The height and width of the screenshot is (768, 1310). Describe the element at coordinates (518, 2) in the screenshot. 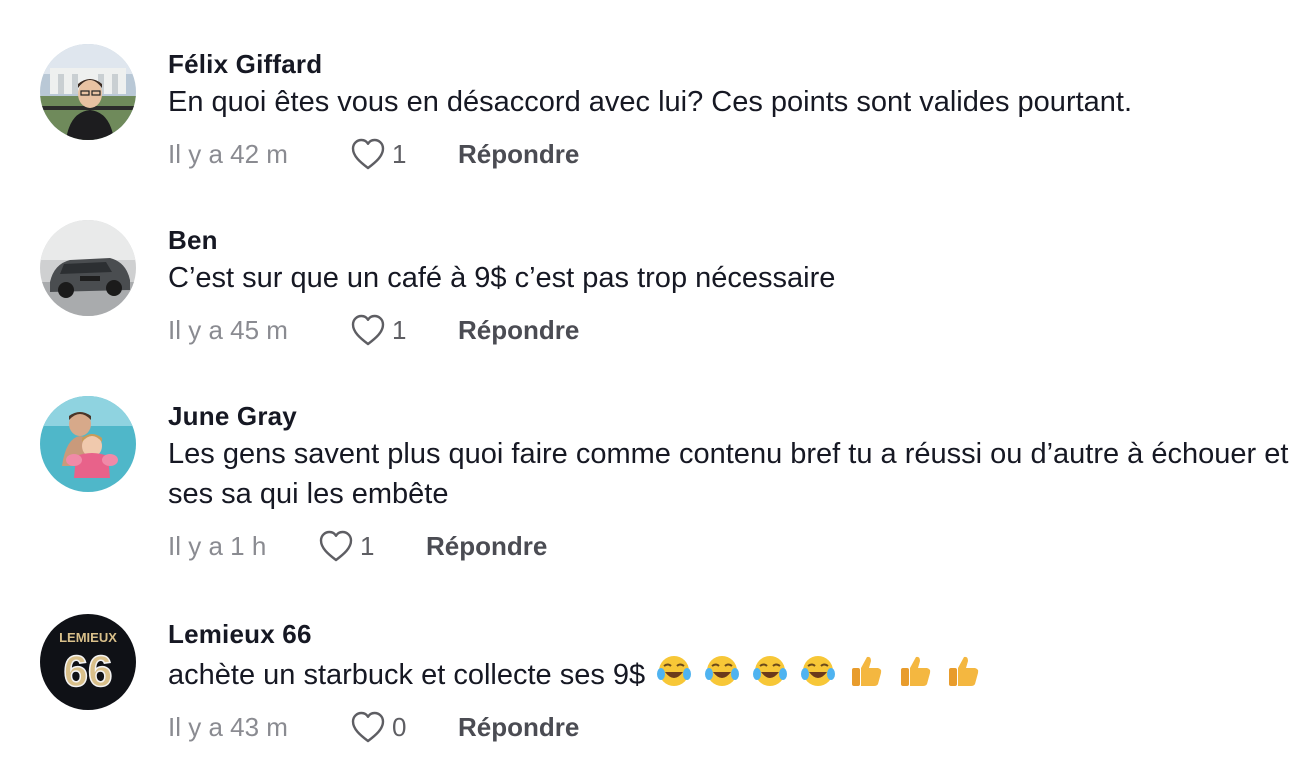

I see `previous-comment-clipped` at that location.